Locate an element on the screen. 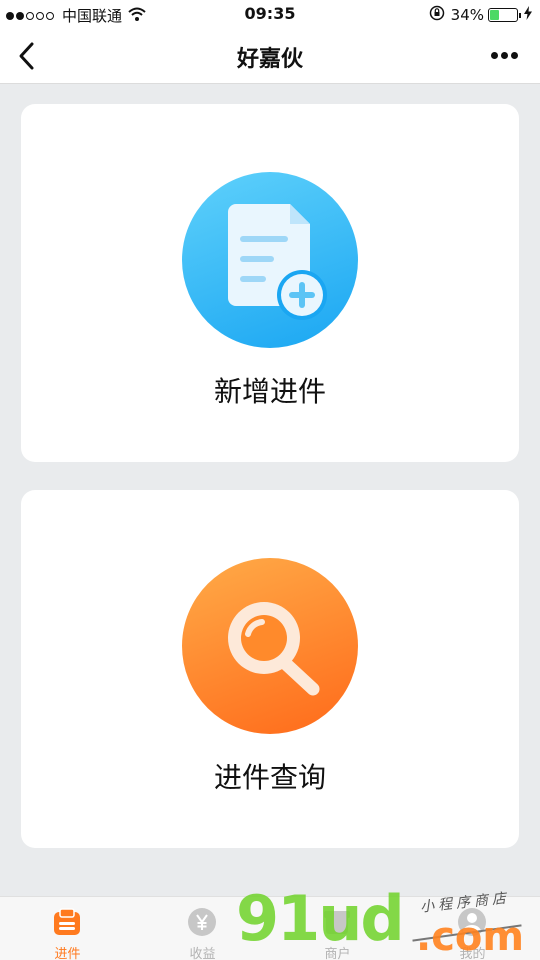 Image resolution: width=540 pixels, height=960 pixels. query-application-label: 进件查询 is located at coordinates (269, 777).